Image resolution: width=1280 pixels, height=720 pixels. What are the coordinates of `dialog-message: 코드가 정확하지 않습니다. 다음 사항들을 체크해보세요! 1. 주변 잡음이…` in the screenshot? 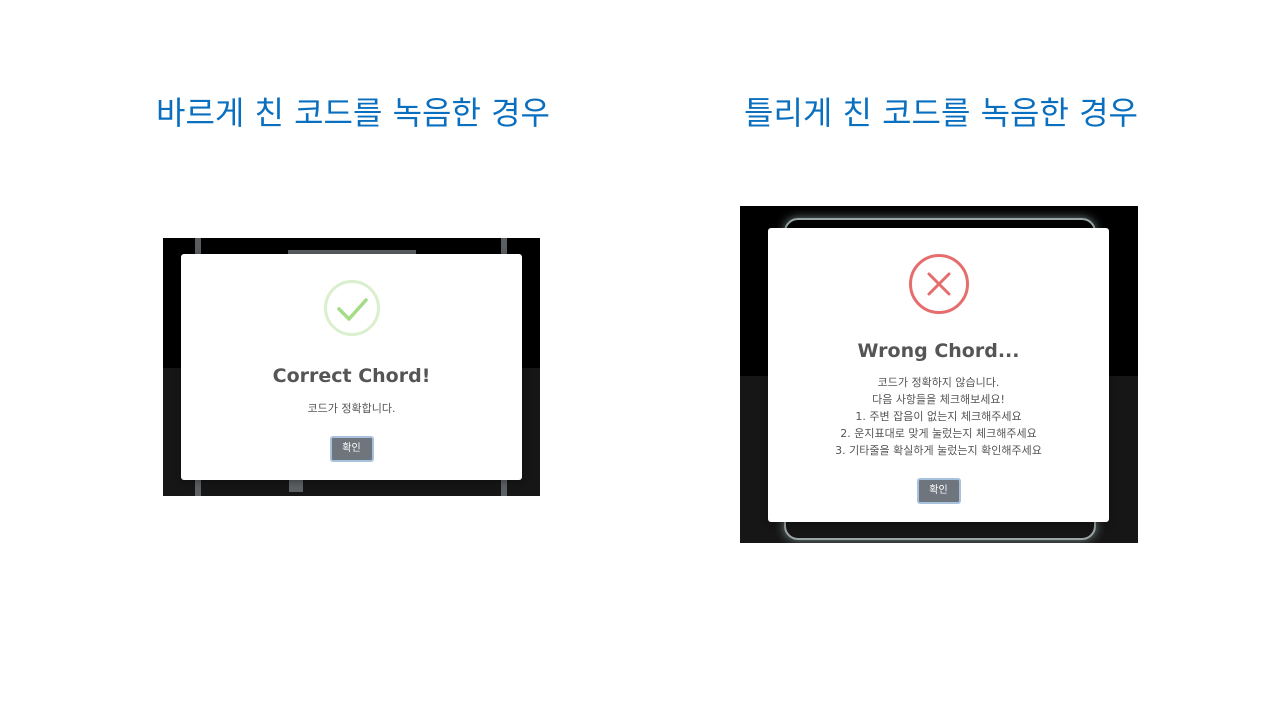 It's located at (938, 416).